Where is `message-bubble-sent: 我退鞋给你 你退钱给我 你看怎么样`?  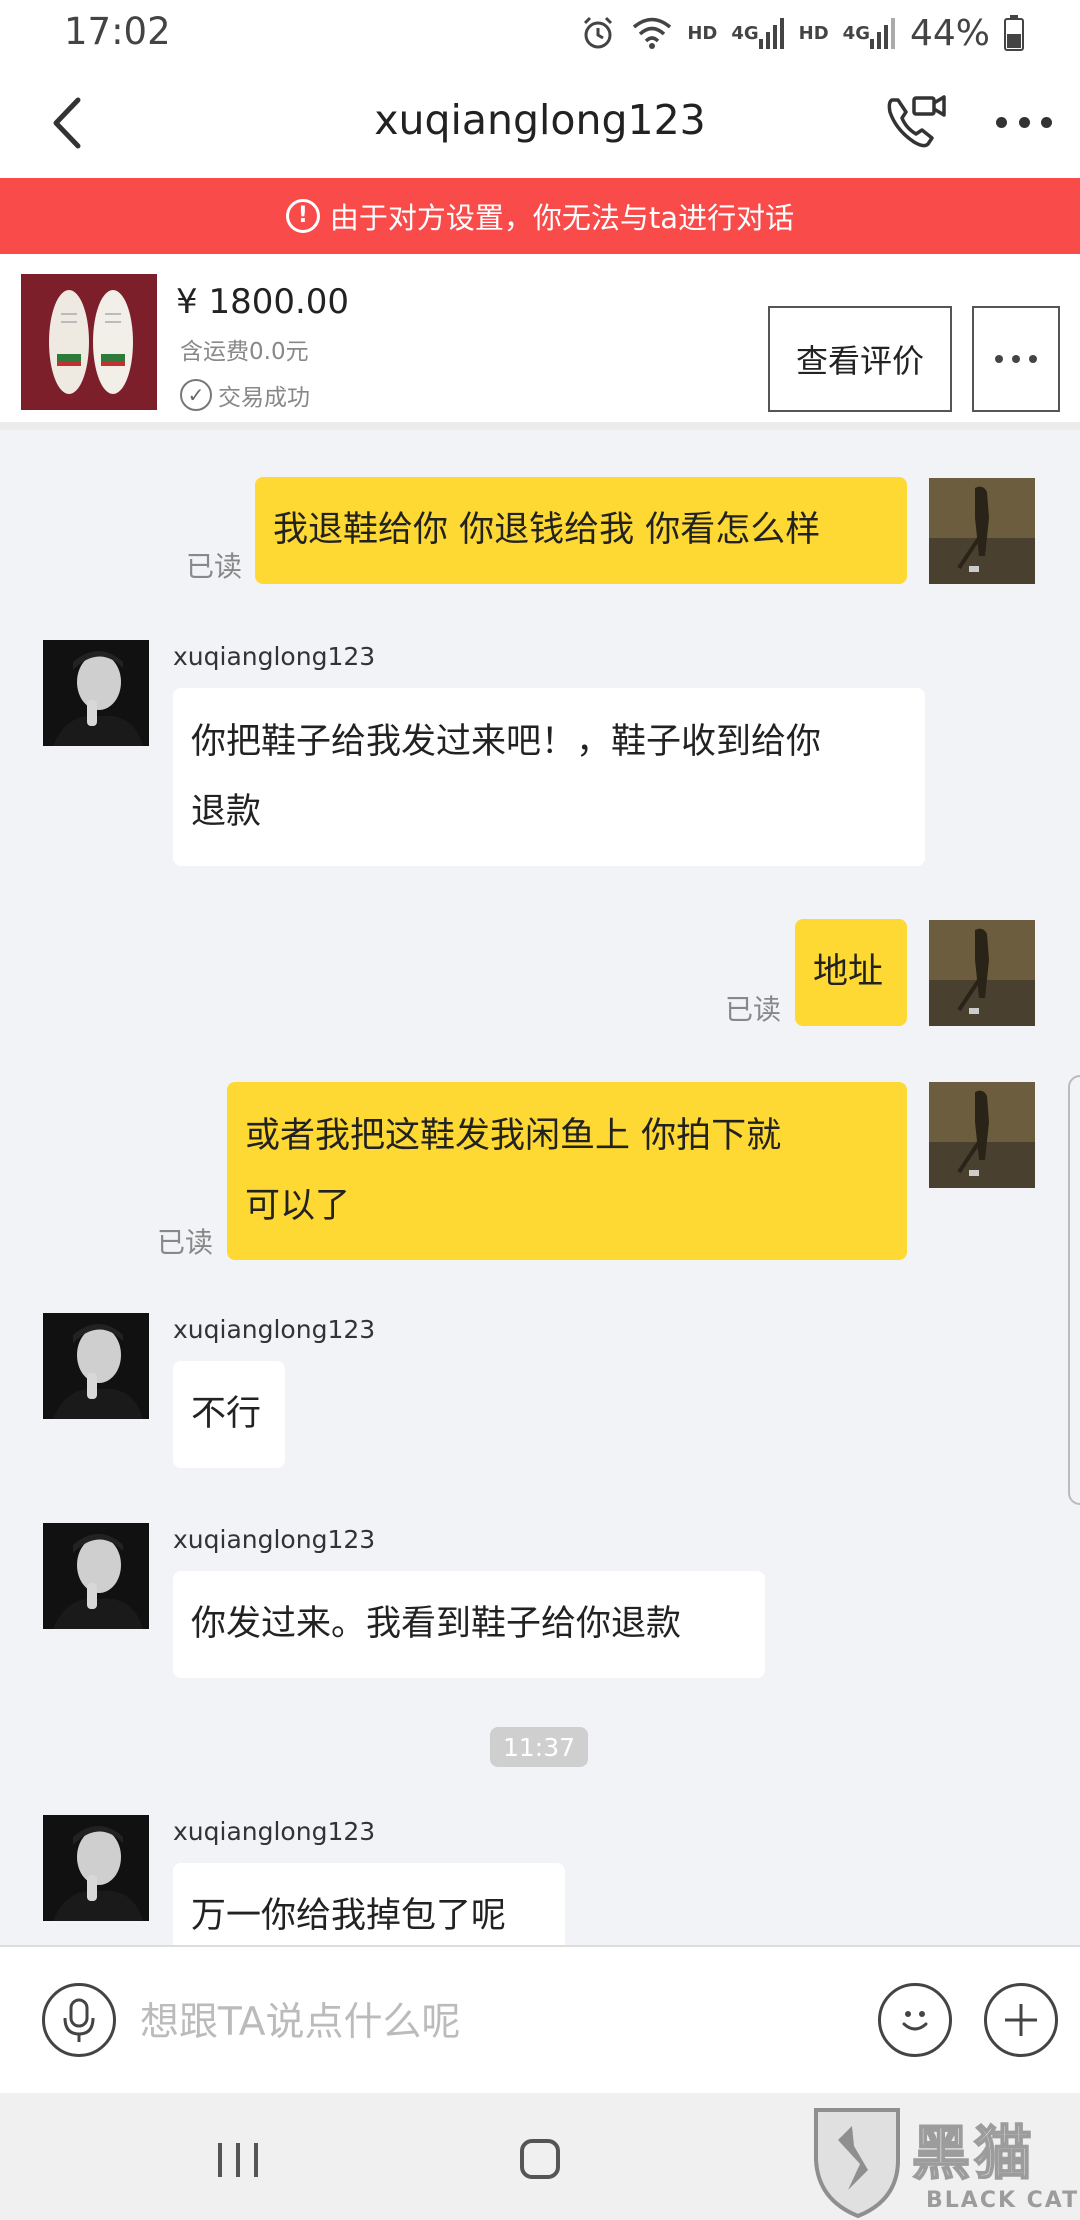
message-bubble-sent: 我退鞋给你 你退钱给我 你看怎么样 is located at coordinates (581, 530).